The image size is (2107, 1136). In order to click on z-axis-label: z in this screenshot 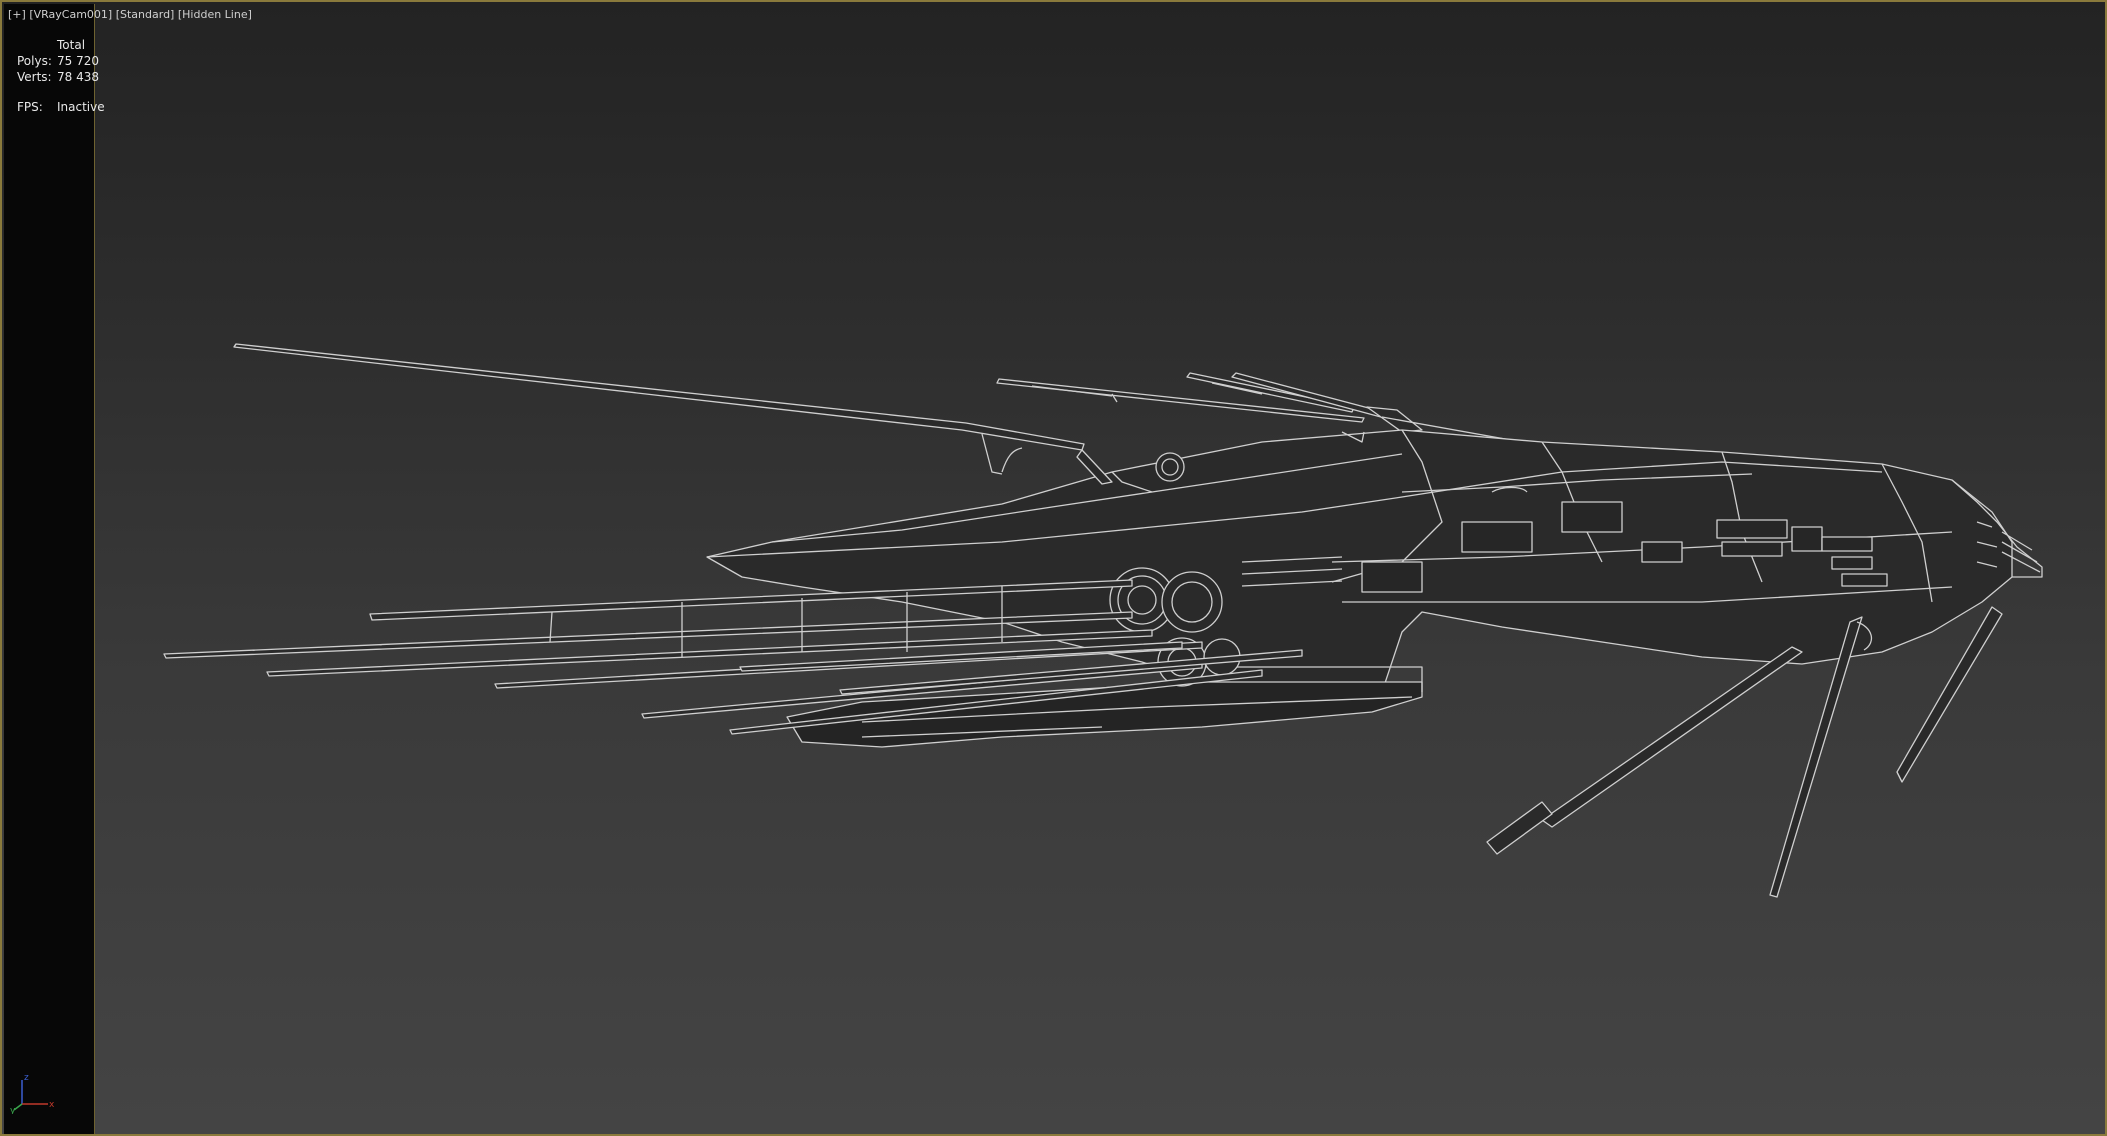, I will do `click(26, 1078)`.